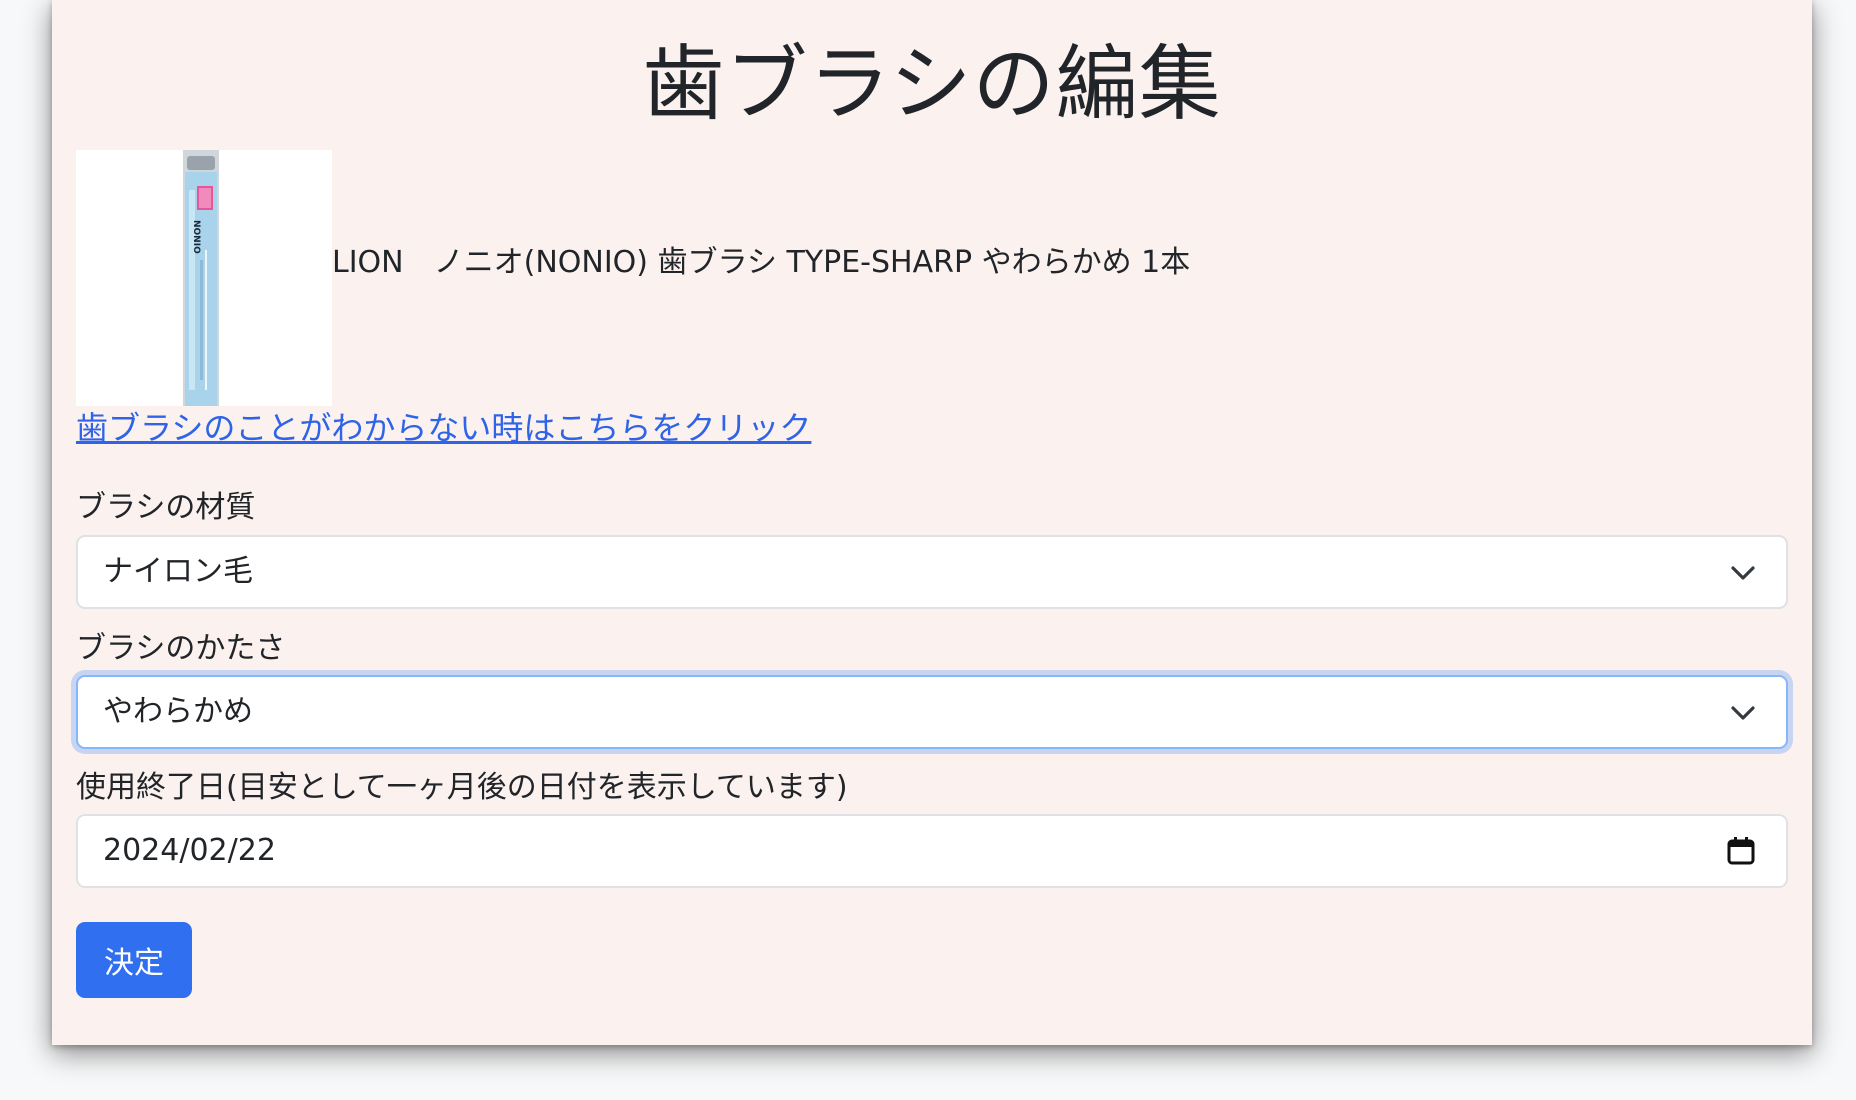  I want to click on hardness-select: やわらかめ, so click(932, 712).